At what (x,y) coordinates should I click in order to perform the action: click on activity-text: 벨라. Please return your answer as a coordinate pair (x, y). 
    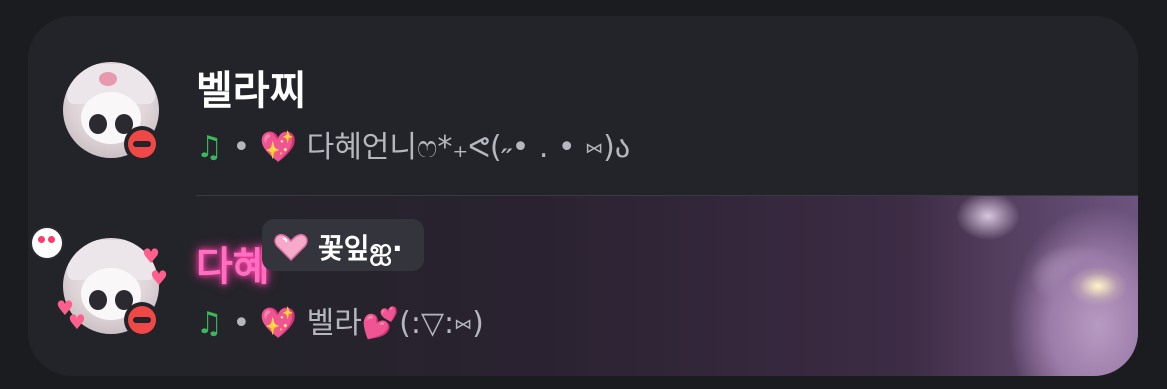
    Looking at the image, I should click on (334, 323).